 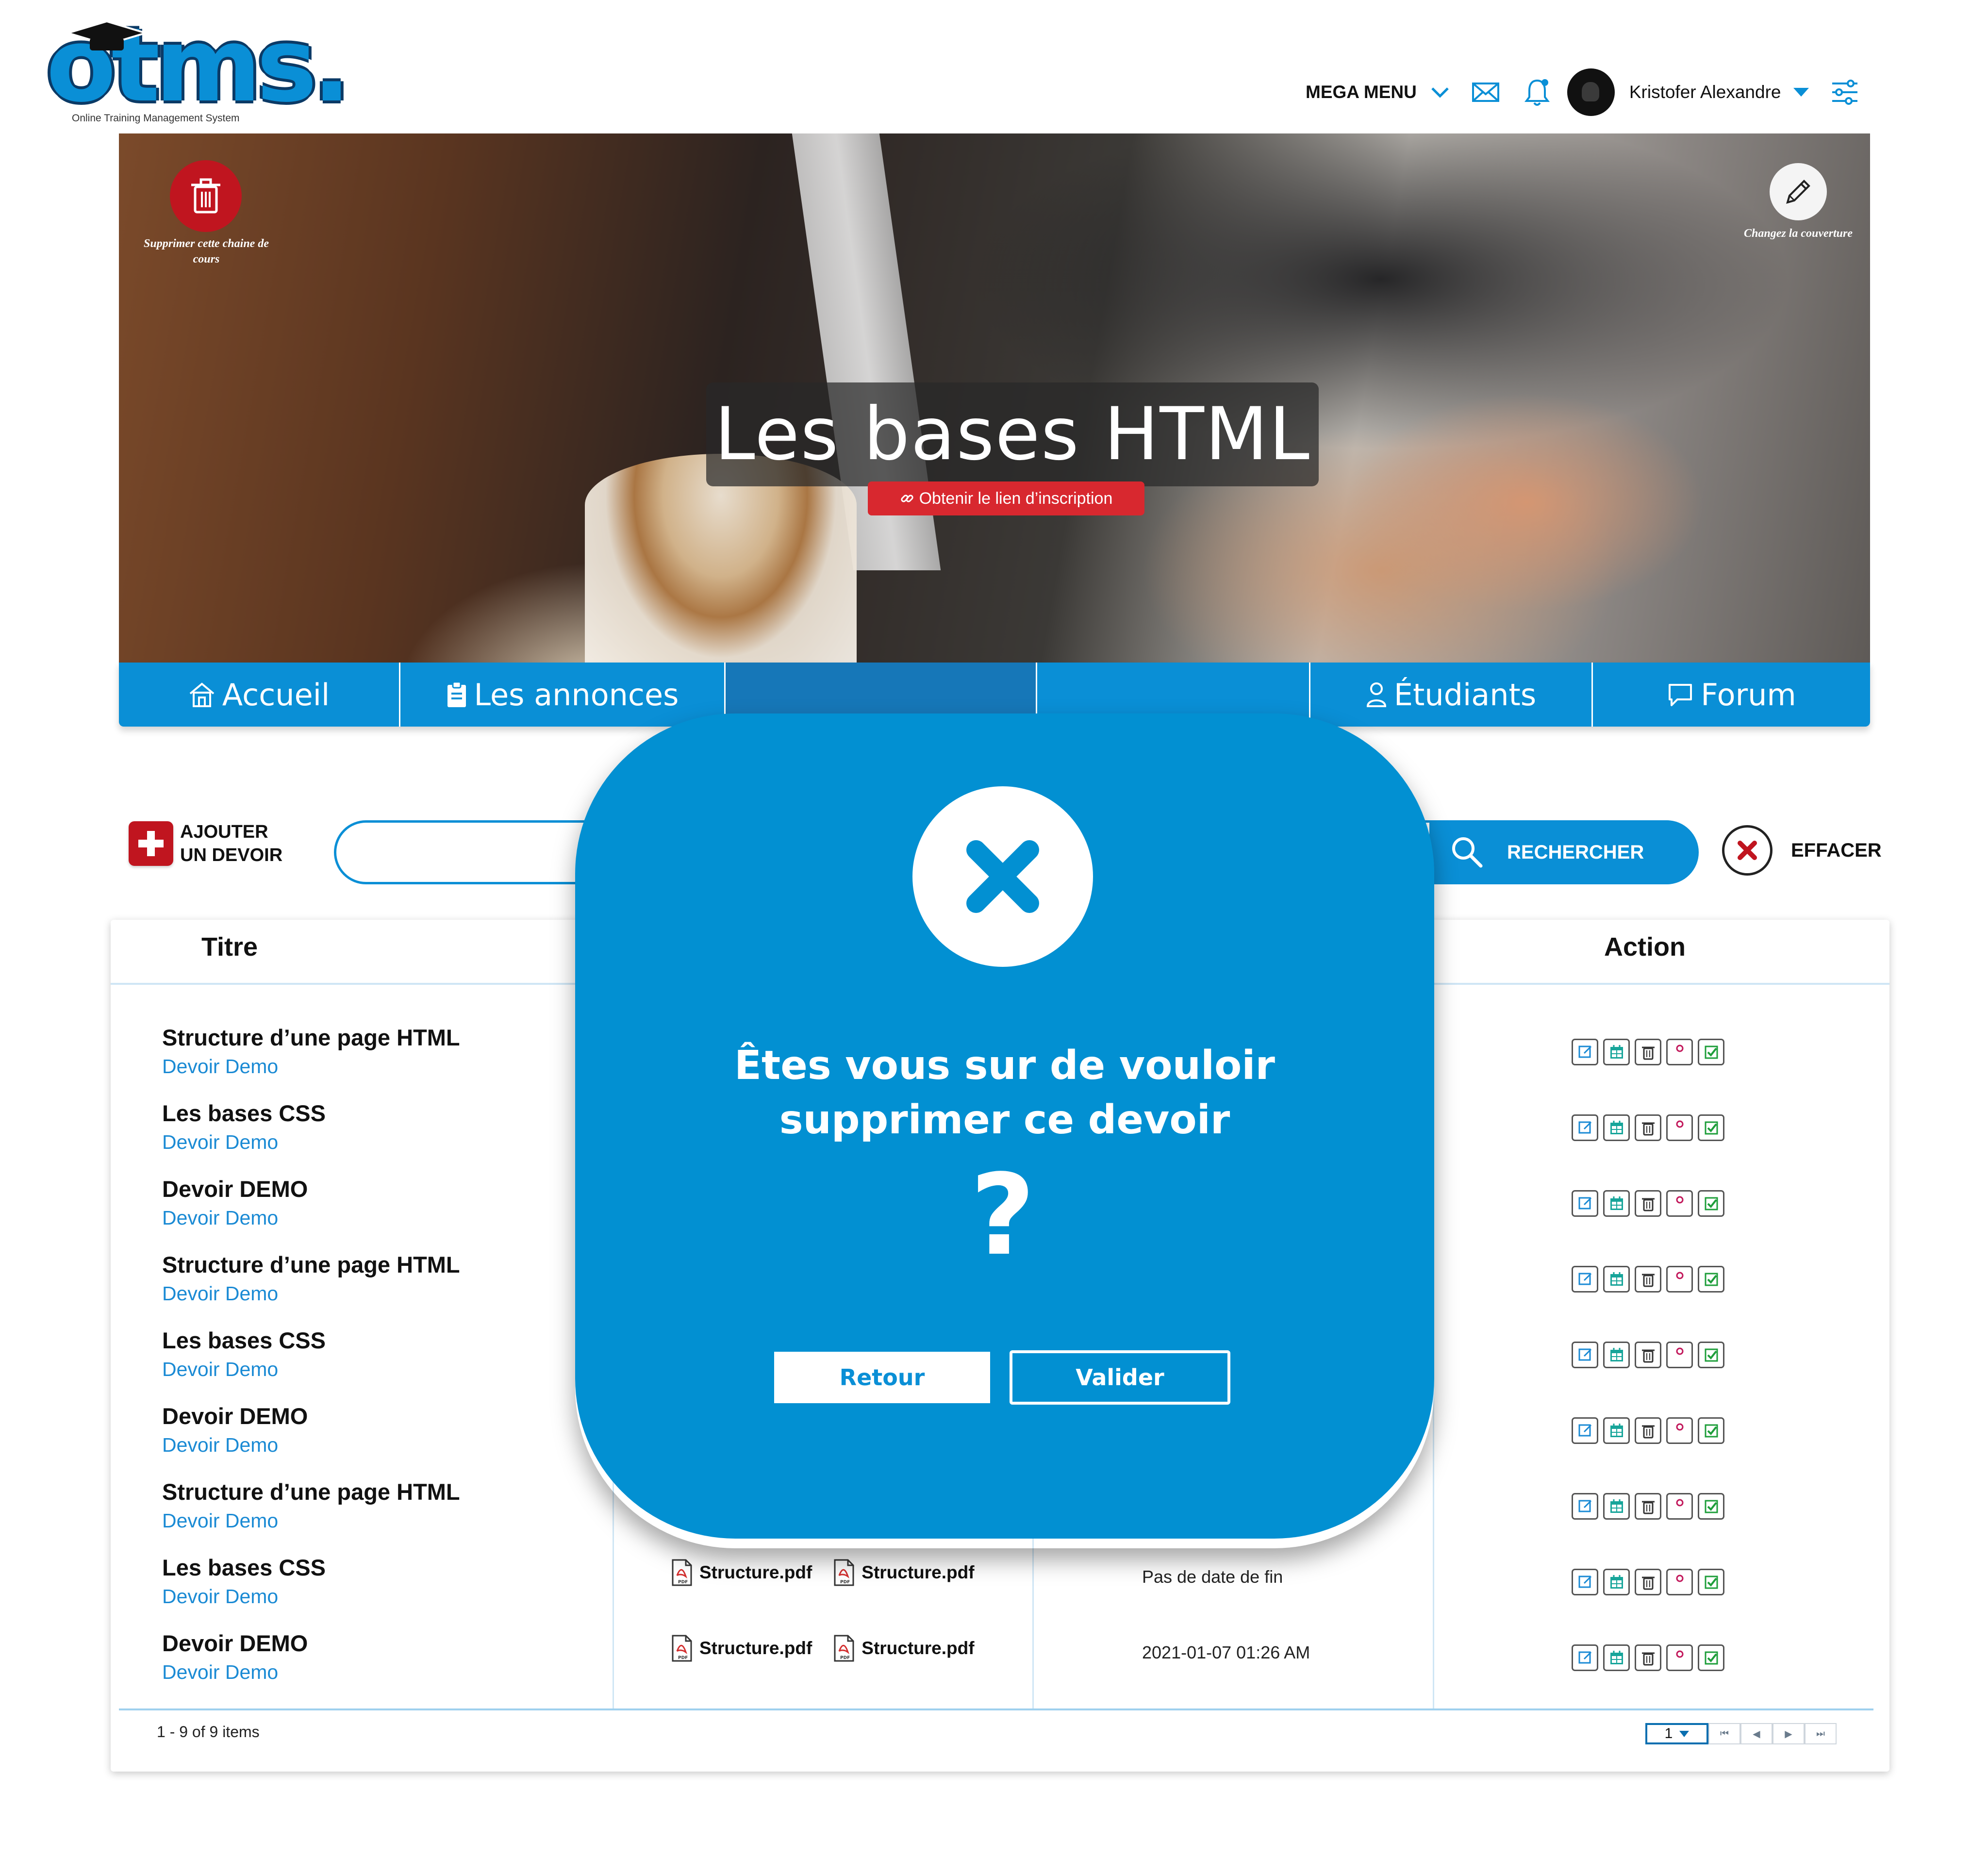 What do you see at coordinates (207, 251) in the screenshot?
I see `delete-course-label: Supprimer cette chaine de cours` at bounding box center [207, 251].